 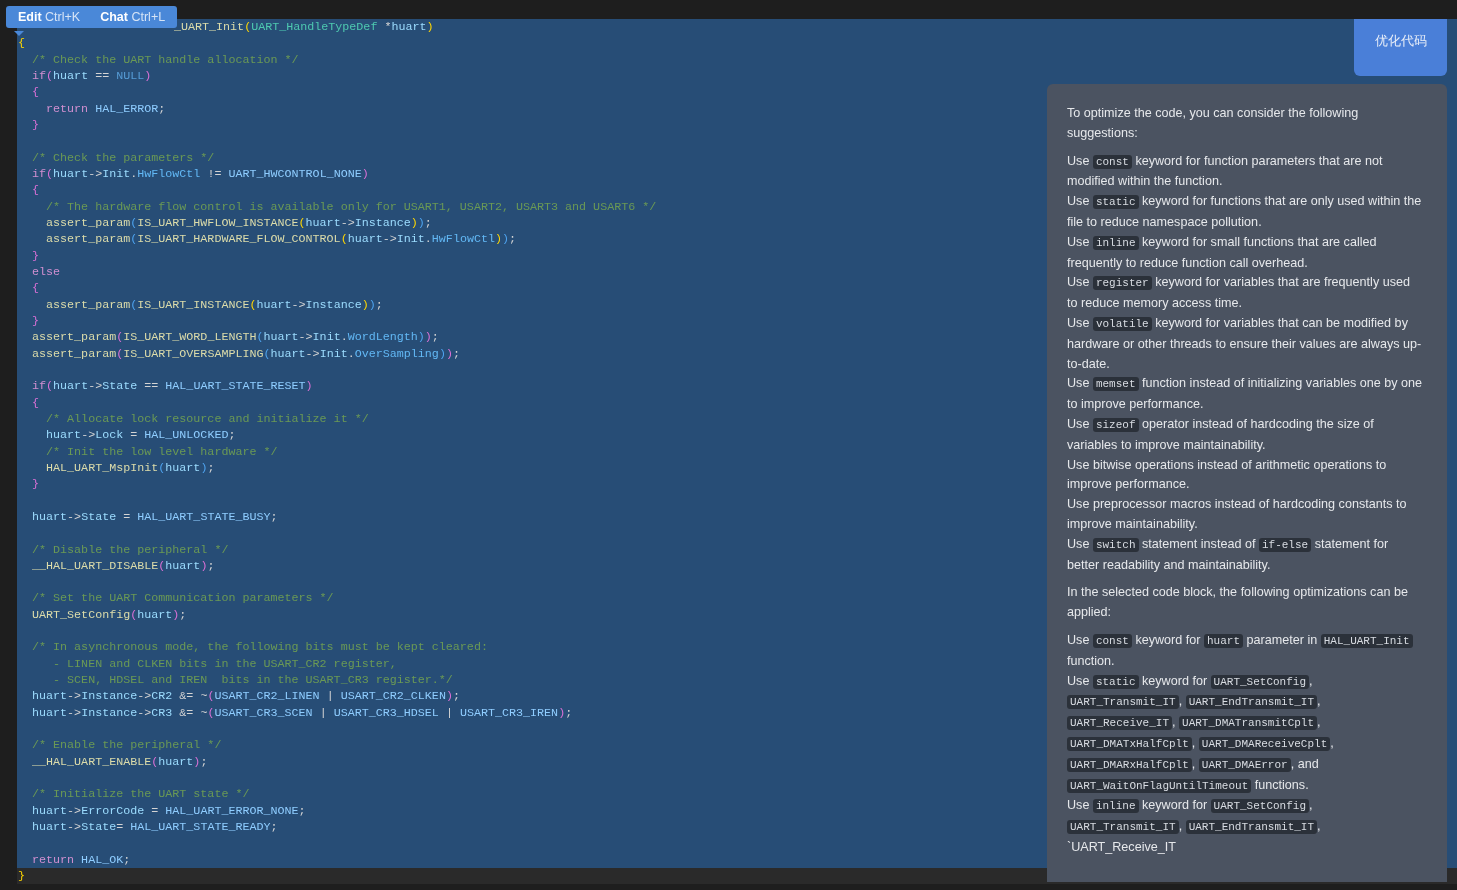 What do you see at coordinates (1400, 47) in the screenshot?
I see `user-message: 优化代码` at bounding box center [1400, 47].